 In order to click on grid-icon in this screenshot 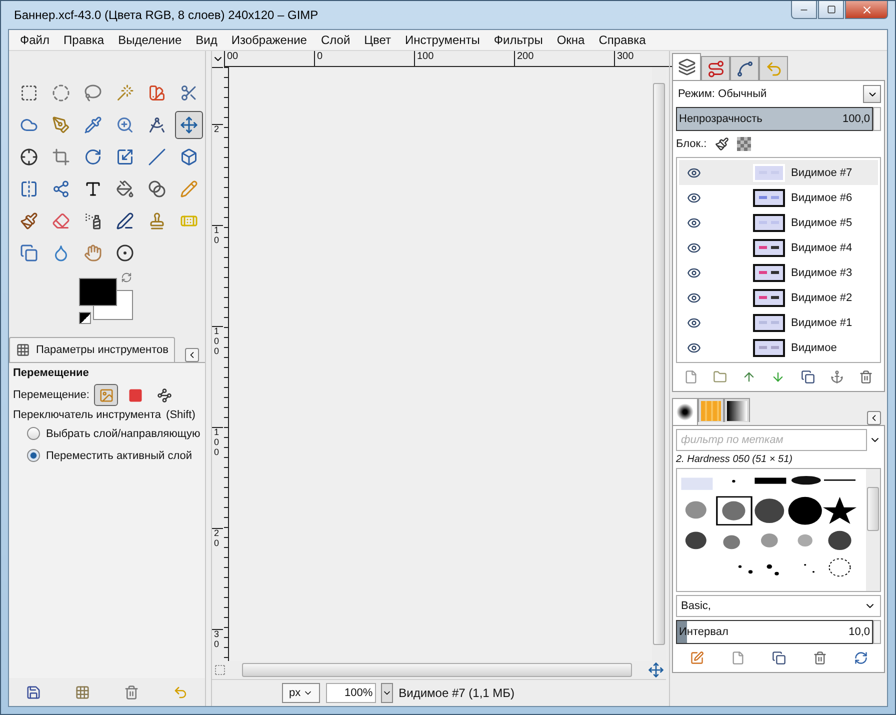, I will do `click(82, 692)`.